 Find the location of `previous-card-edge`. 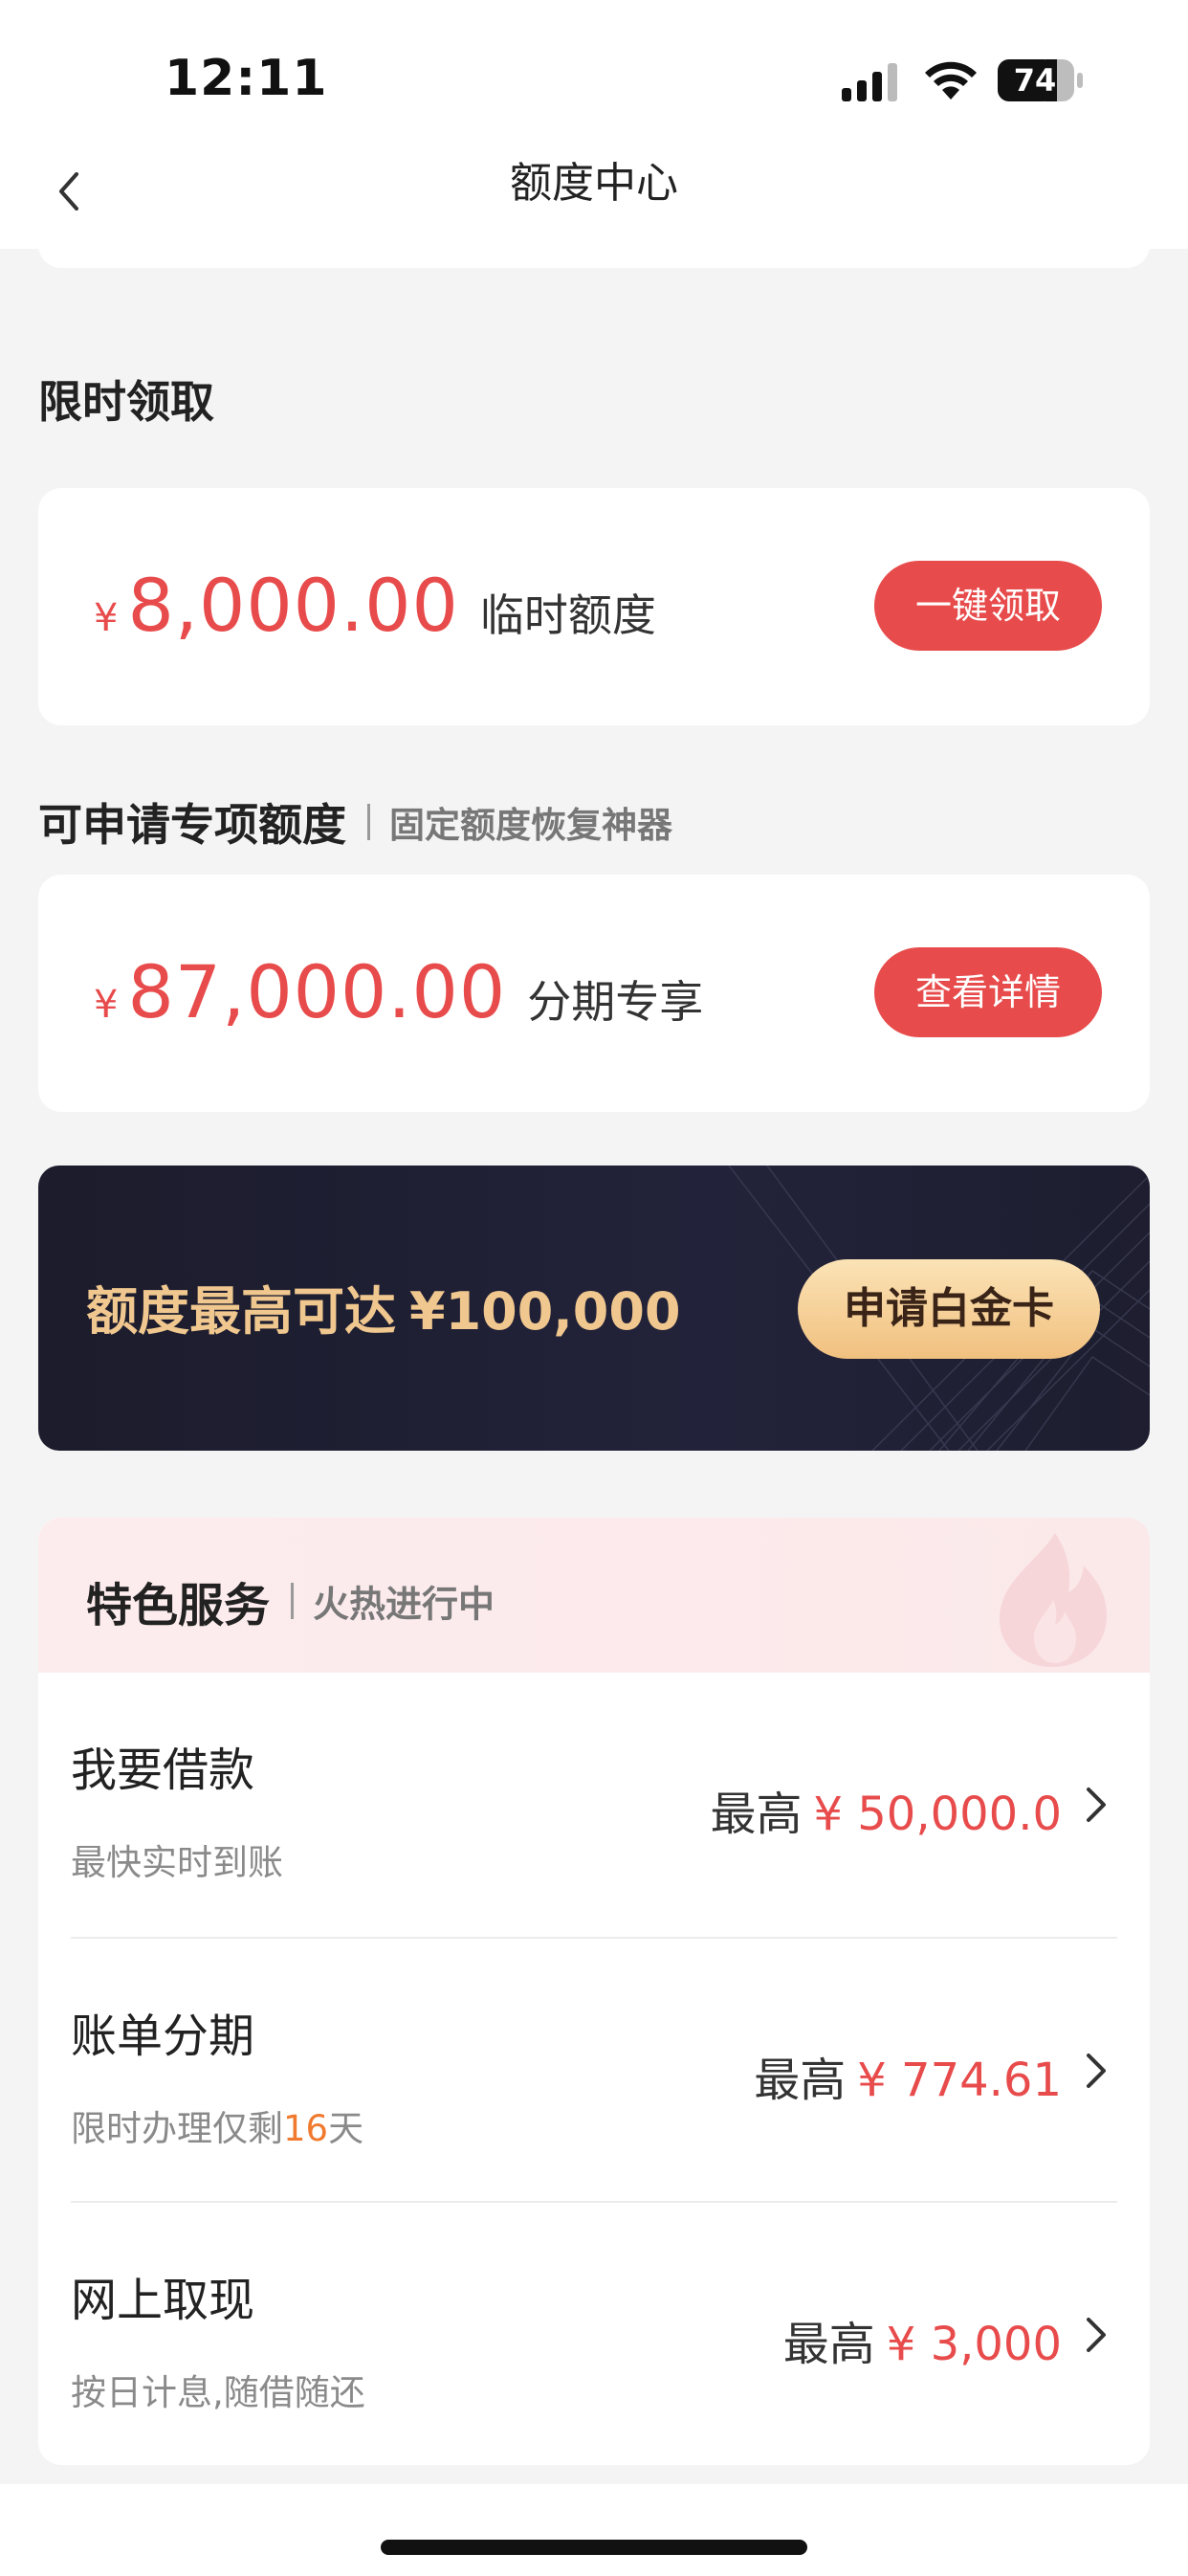

previous-card-edge is located at coordinates (594, 253).